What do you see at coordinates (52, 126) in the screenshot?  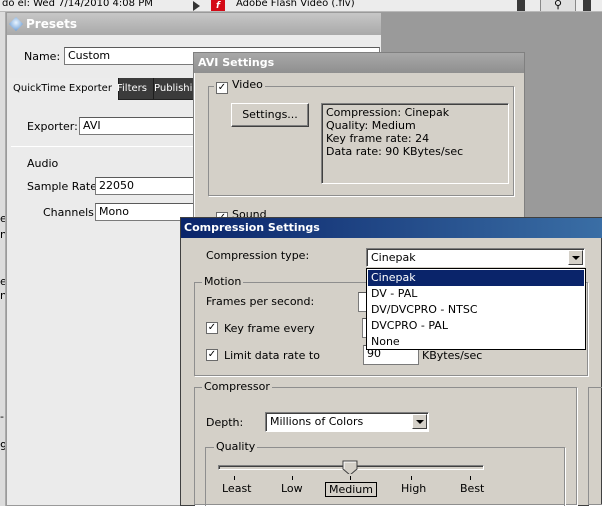 I see `exporter-label: Exporter:` at bounding box center [52, 126].